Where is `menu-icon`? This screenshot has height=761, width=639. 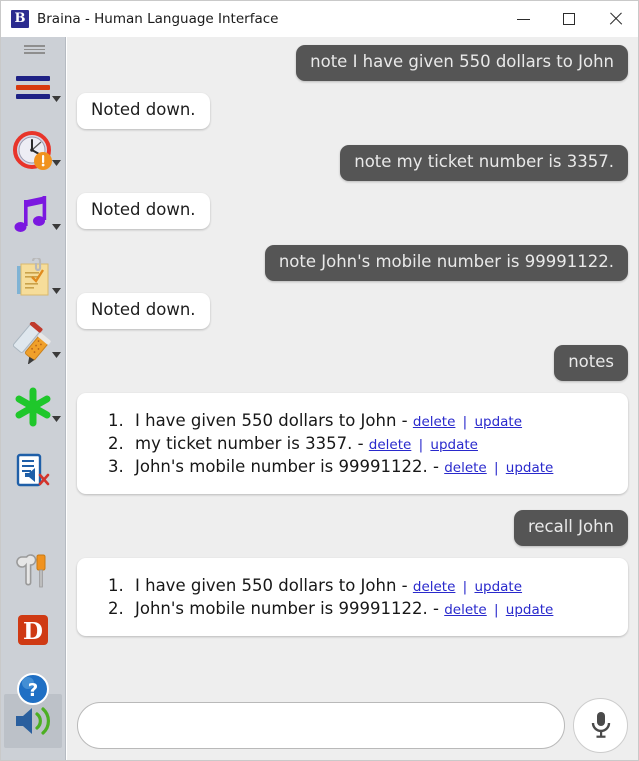
menu-icon is located at coordinates (33, 87).